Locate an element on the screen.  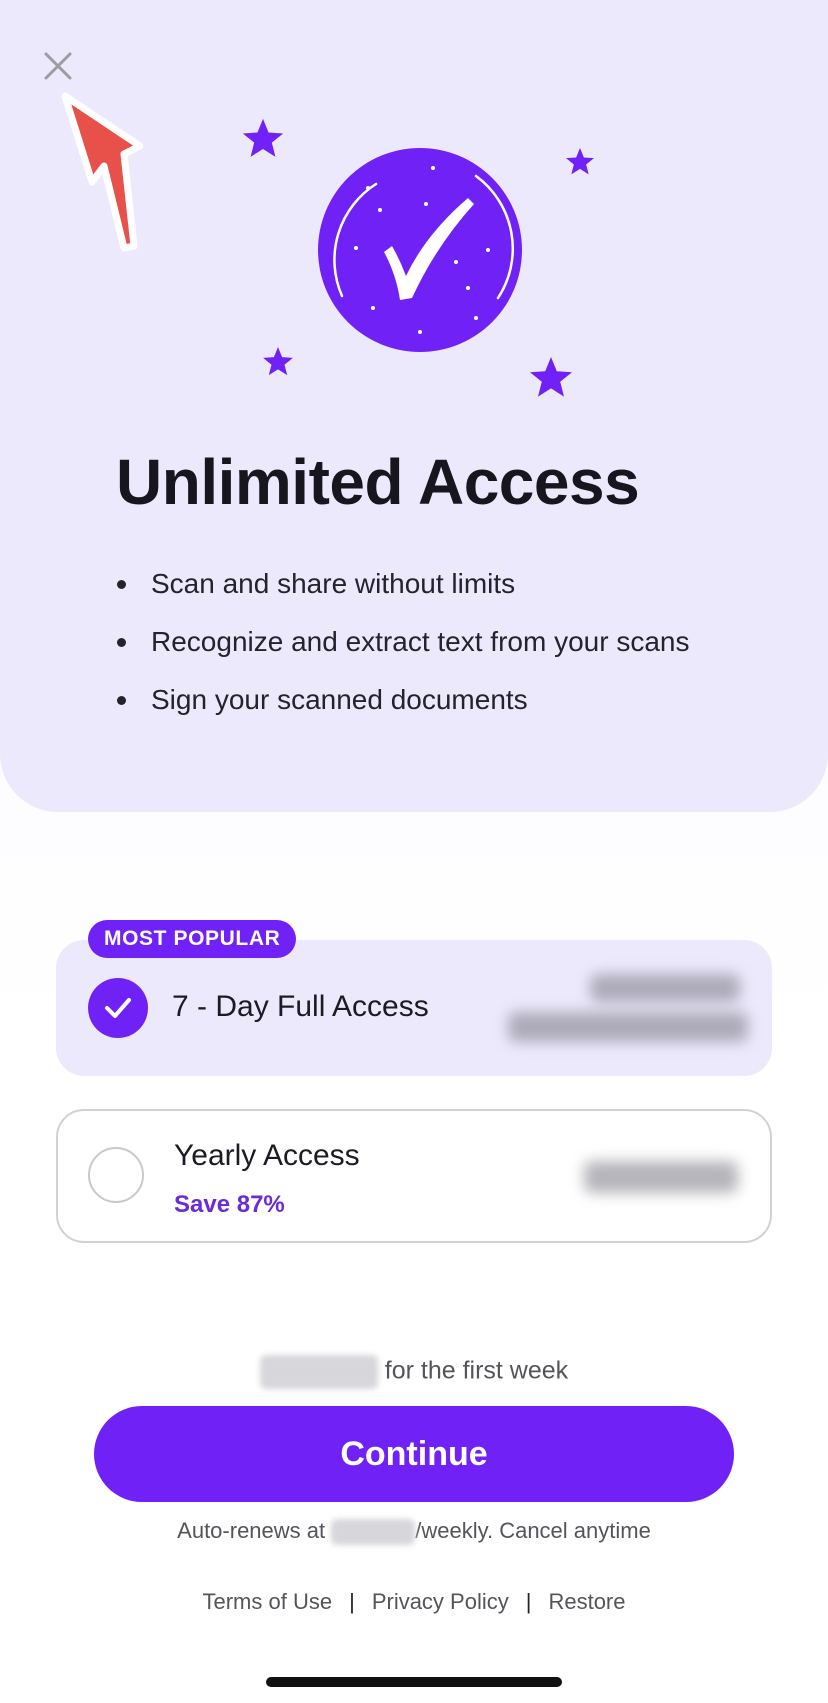
page-title: Unlimited Access is located at coordinates (378, 482).